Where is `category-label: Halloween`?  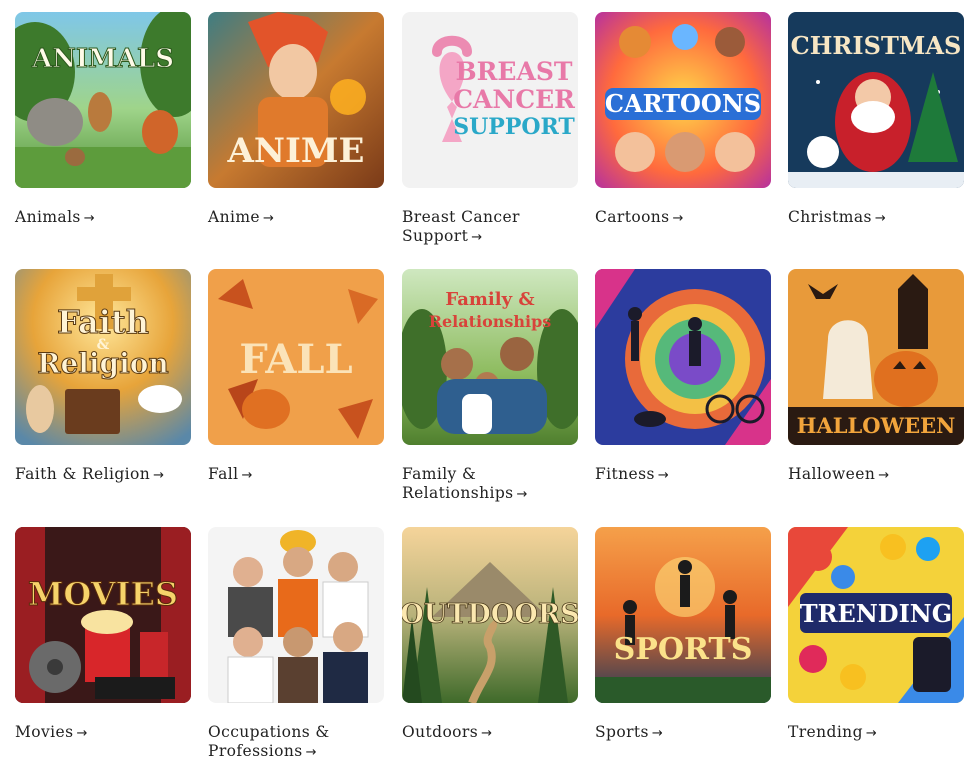
category-label: Halloween is located at coordinates (832, 474).